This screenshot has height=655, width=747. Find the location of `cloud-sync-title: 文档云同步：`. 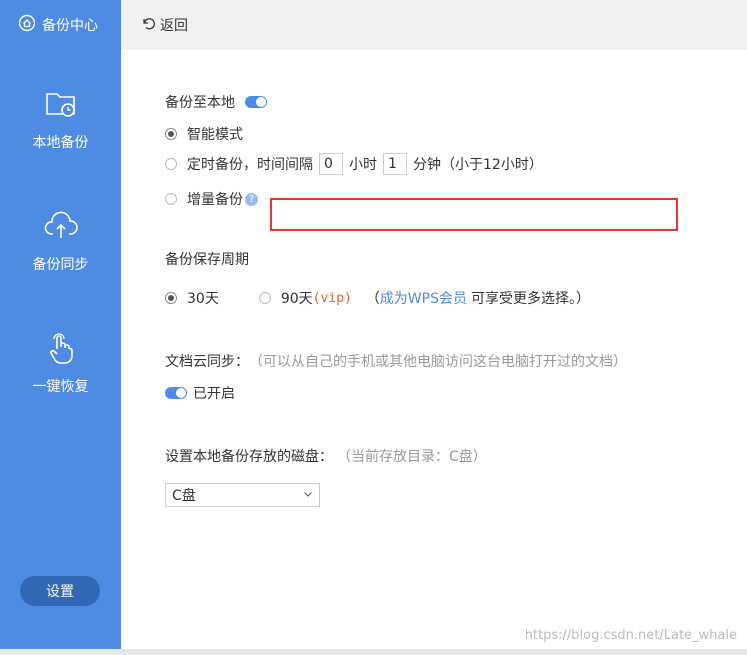

cloud-sync-title: 文档云同步： is located at coordinates (207, 362).